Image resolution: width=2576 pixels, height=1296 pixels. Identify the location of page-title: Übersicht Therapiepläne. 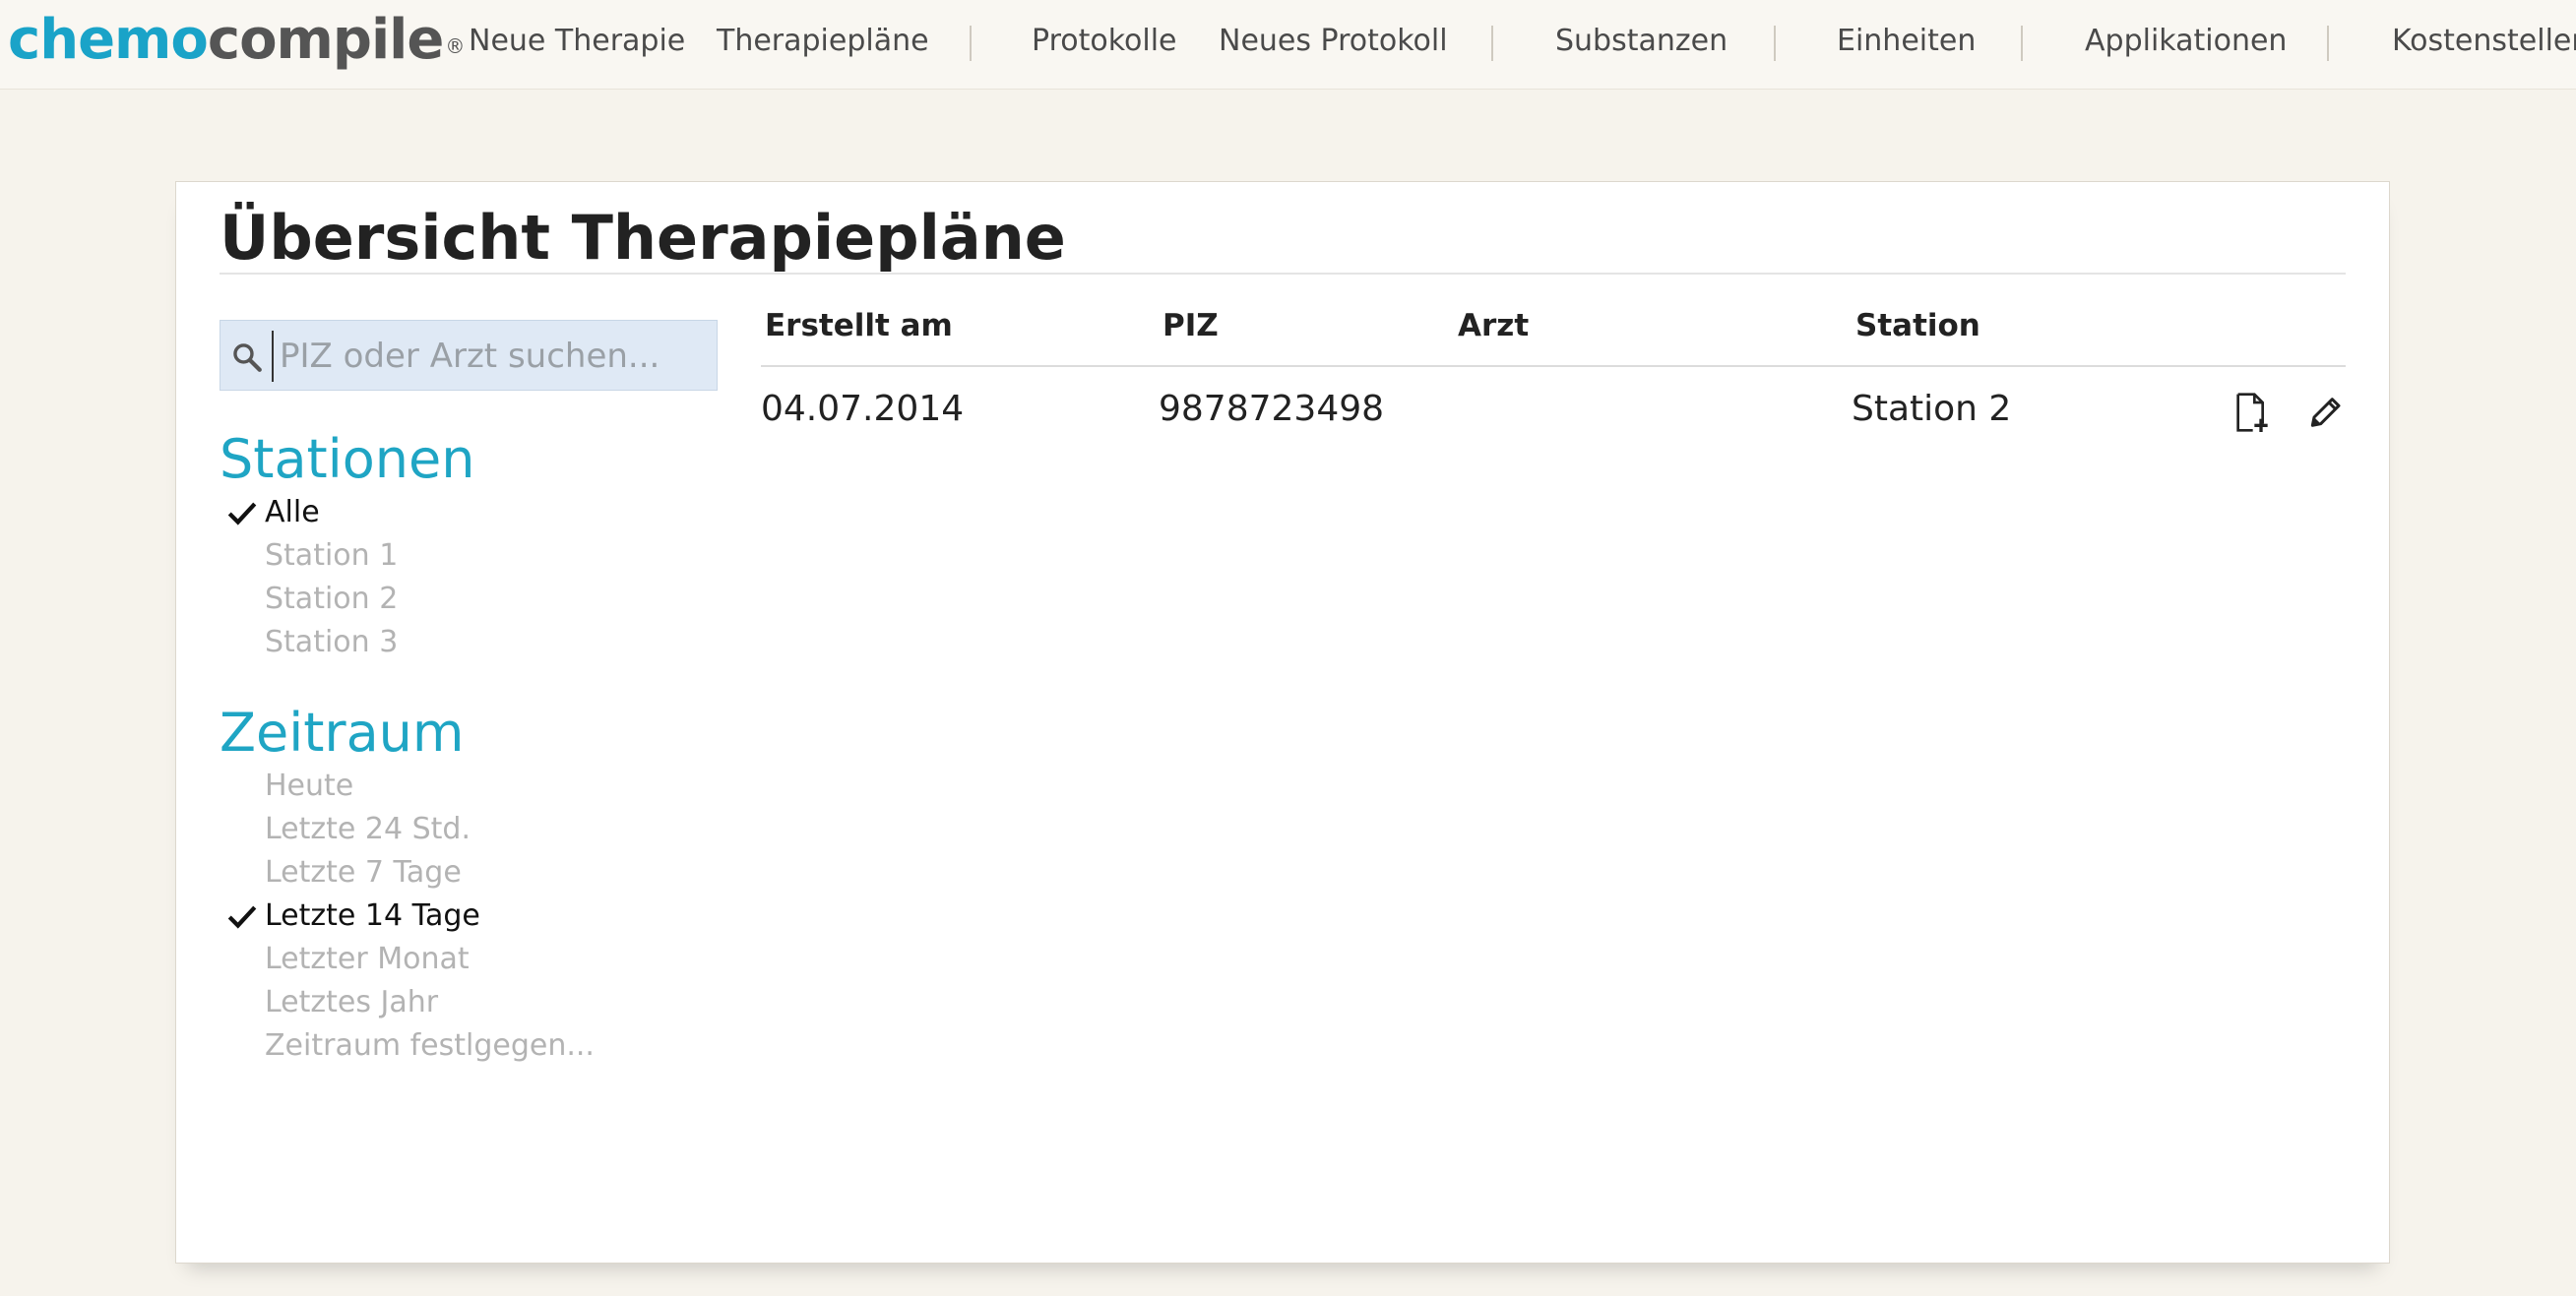
(643, 238).